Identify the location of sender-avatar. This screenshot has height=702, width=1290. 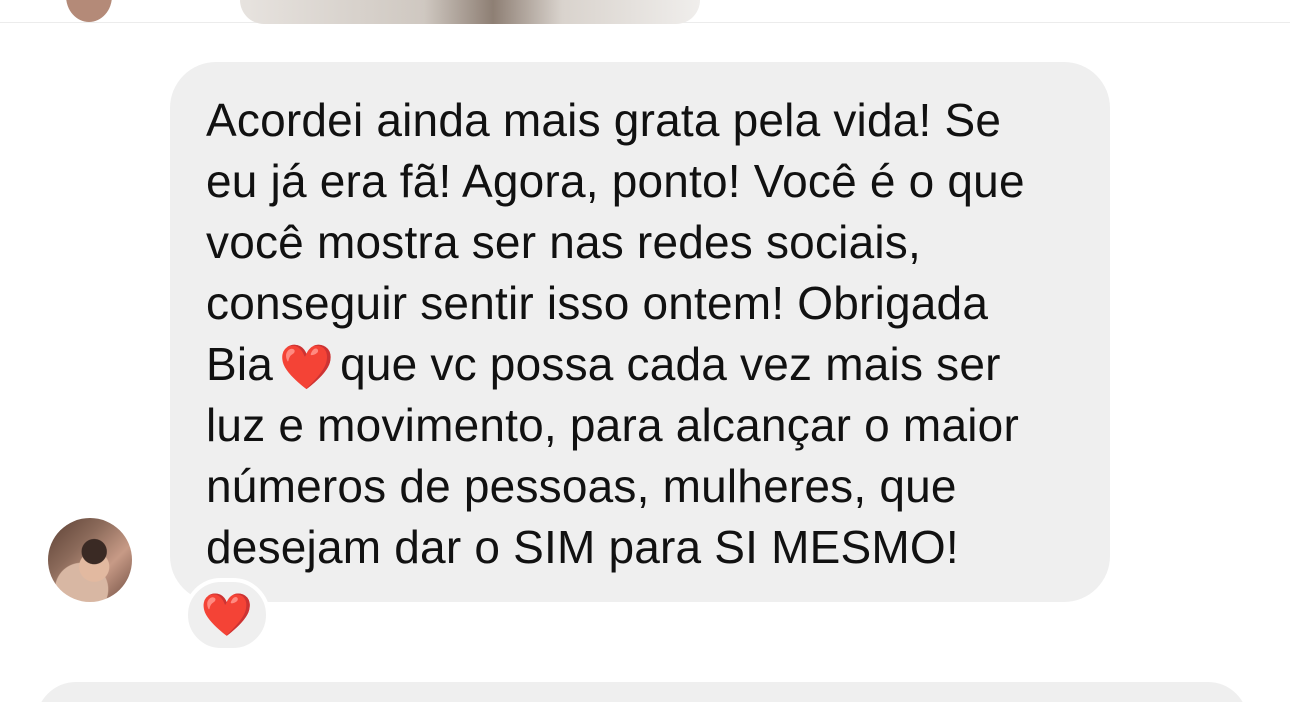
(90, 560).